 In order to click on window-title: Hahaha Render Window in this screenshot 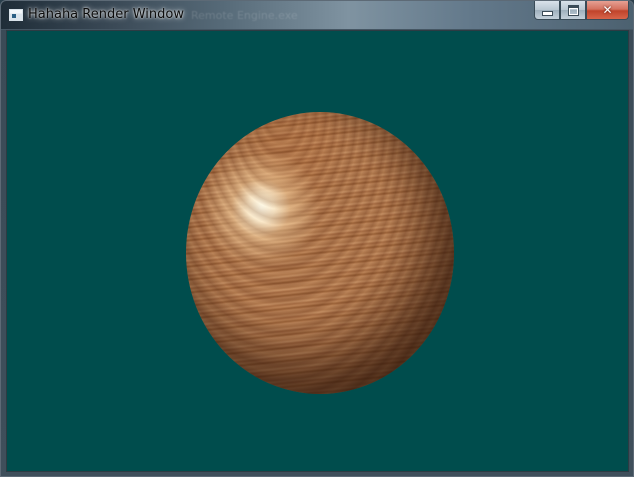, I will do `click(106, 14)`.